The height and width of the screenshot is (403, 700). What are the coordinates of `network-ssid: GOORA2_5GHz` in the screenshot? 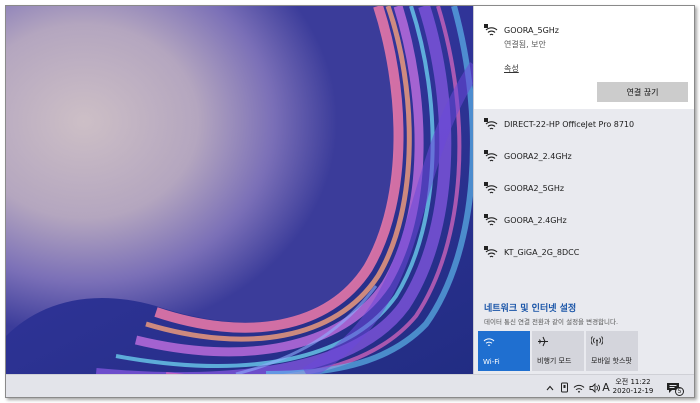 It's located at (534, 188).